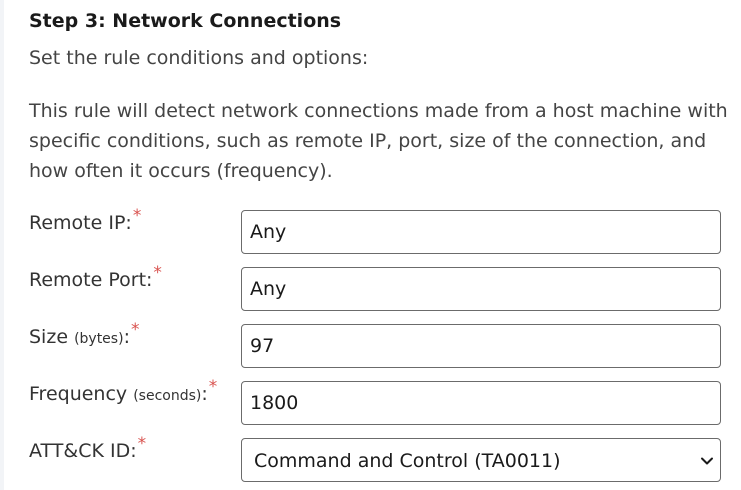 Image resolution: width=741 pixels, height=490 pixels. I want to click on attck-id-label: ATT&CK ID:*, so click(87, 448).